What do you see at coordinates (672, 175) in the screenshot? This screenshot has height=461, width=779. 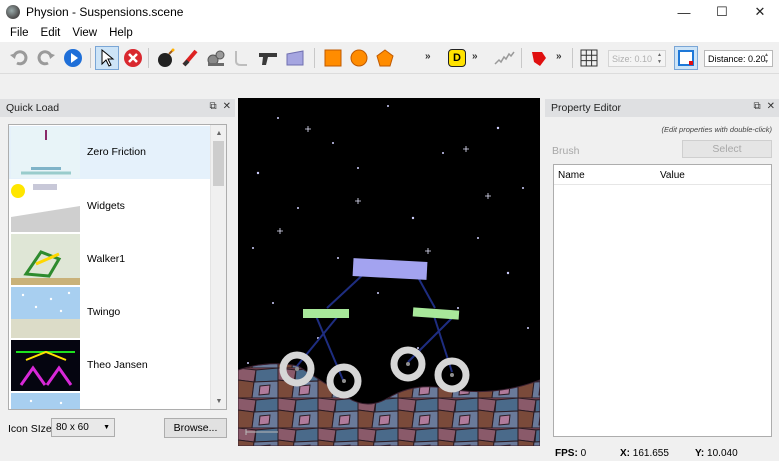 I see `column-value: Value` at bounding box center [672, 175].